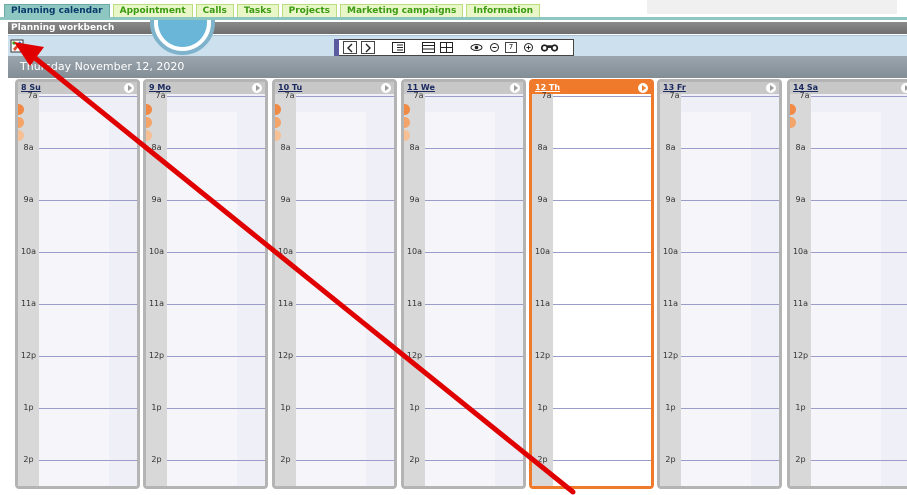  I want to click on day-column: 8 Su 7a 8a 9a 10a 11a 12p 1p 2p, so click(77, 284).